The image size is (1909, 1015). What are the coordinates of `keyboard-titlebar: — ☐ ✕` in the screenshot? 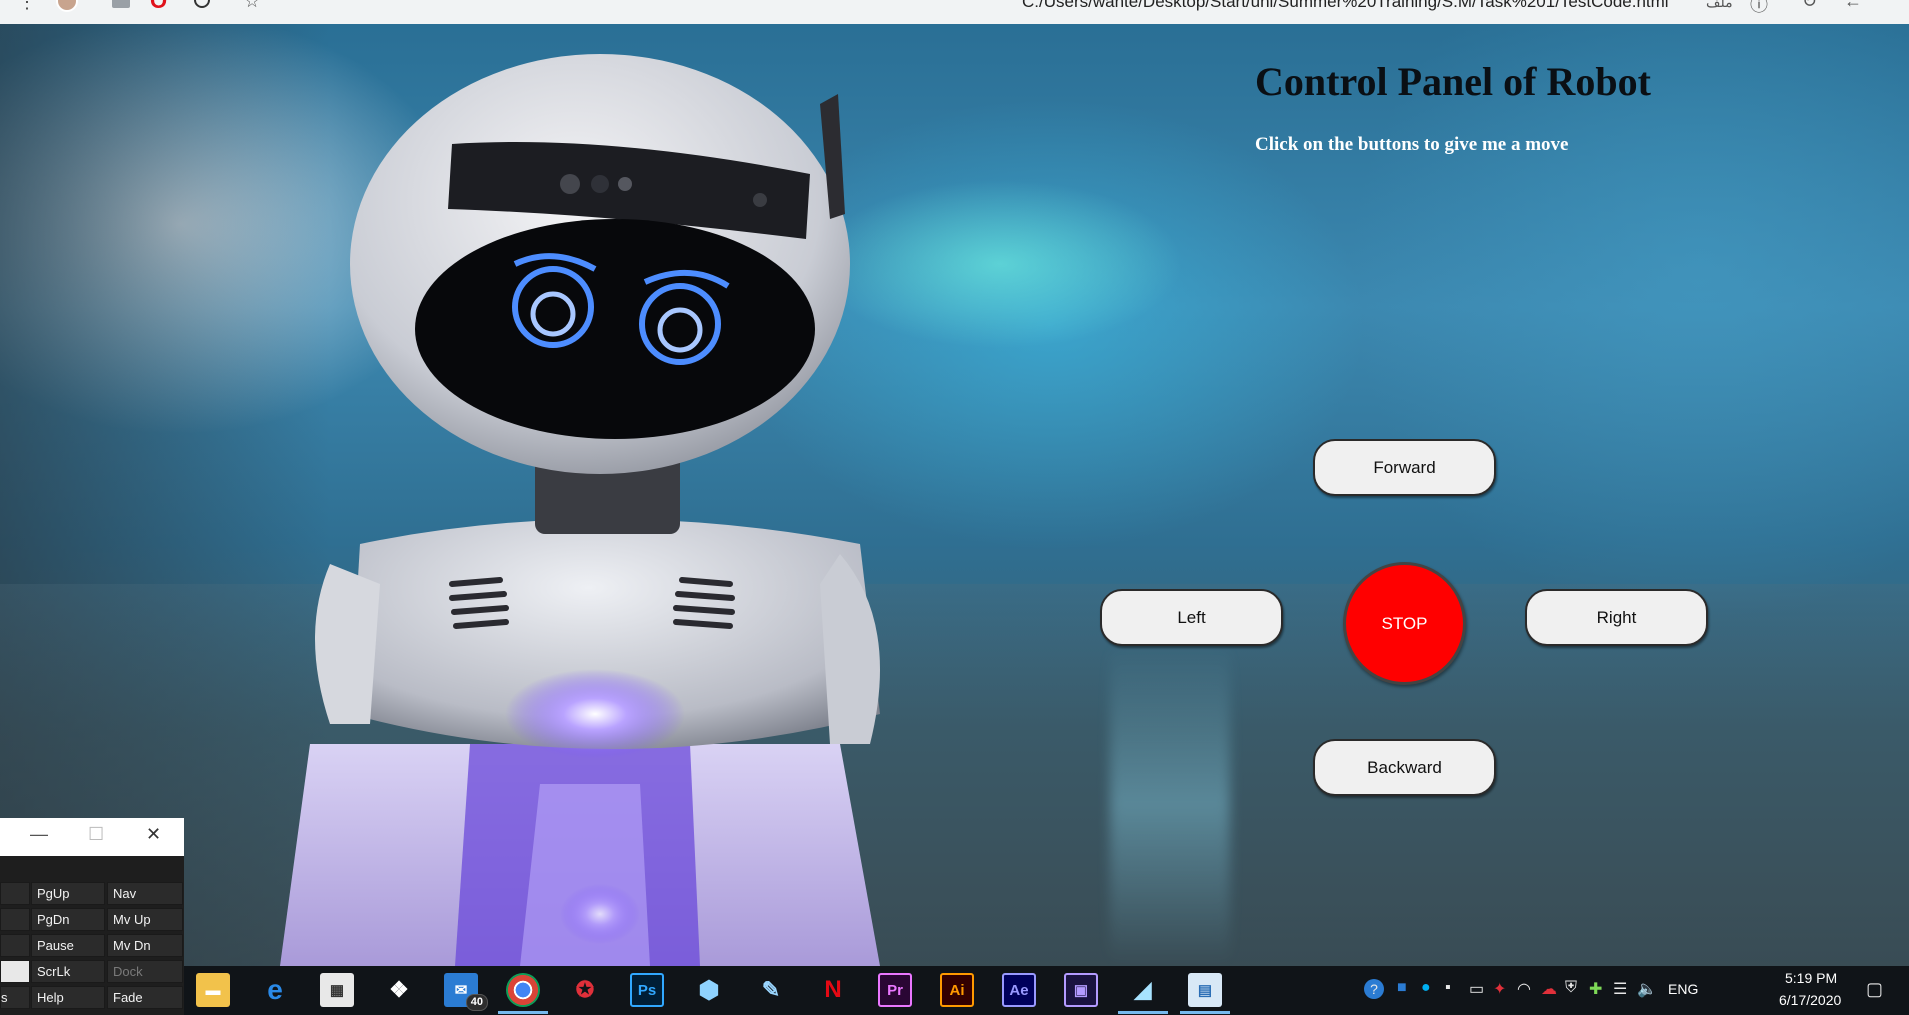 It's located at (92, 837).